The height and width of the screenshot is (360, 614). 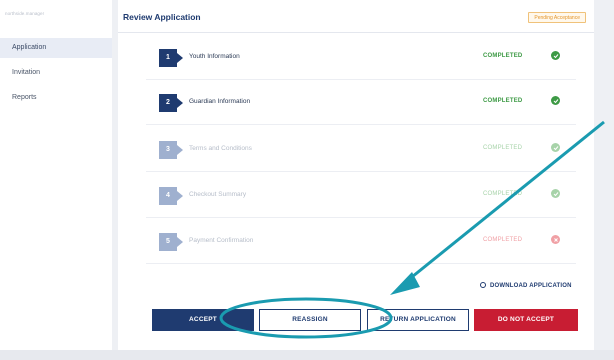 What do you see at coordinates (531, 286) in the screenshot?
I see `download-label: DOWNLOAD APPLICATION` at bounding box center [531, 286].